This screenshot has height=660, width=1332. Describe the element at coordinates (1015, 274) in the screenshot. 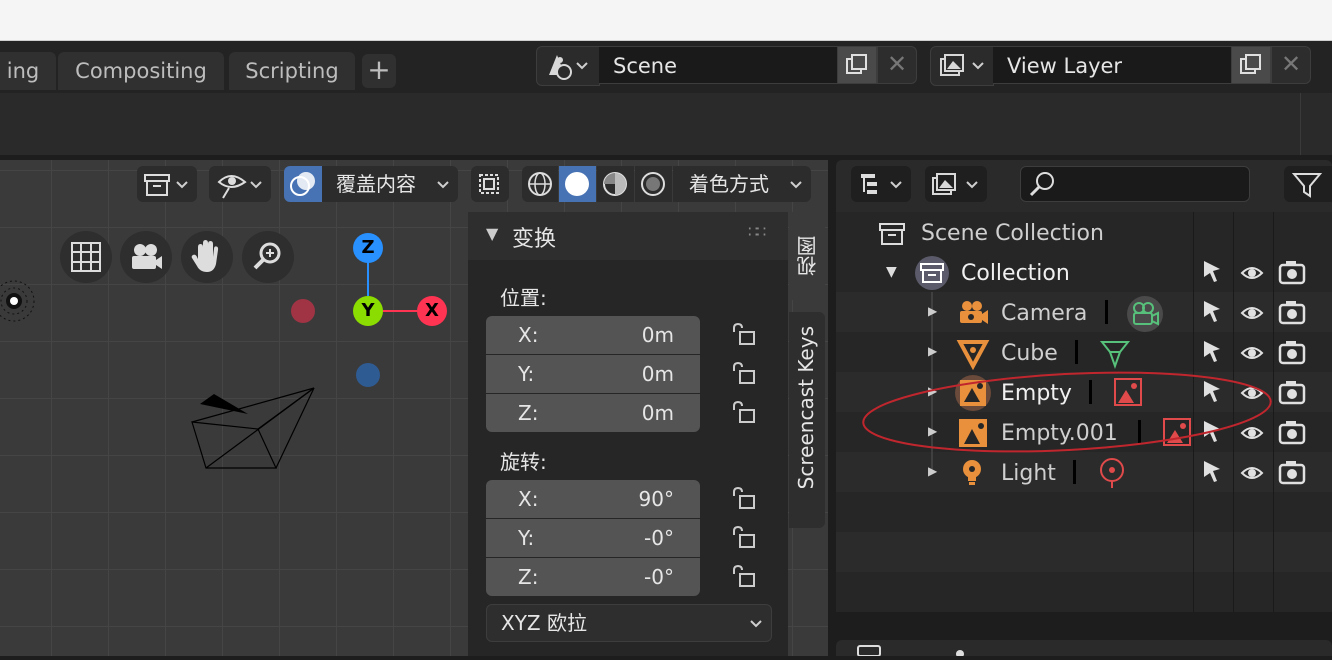

I see `collection-label: Collection` at that location.